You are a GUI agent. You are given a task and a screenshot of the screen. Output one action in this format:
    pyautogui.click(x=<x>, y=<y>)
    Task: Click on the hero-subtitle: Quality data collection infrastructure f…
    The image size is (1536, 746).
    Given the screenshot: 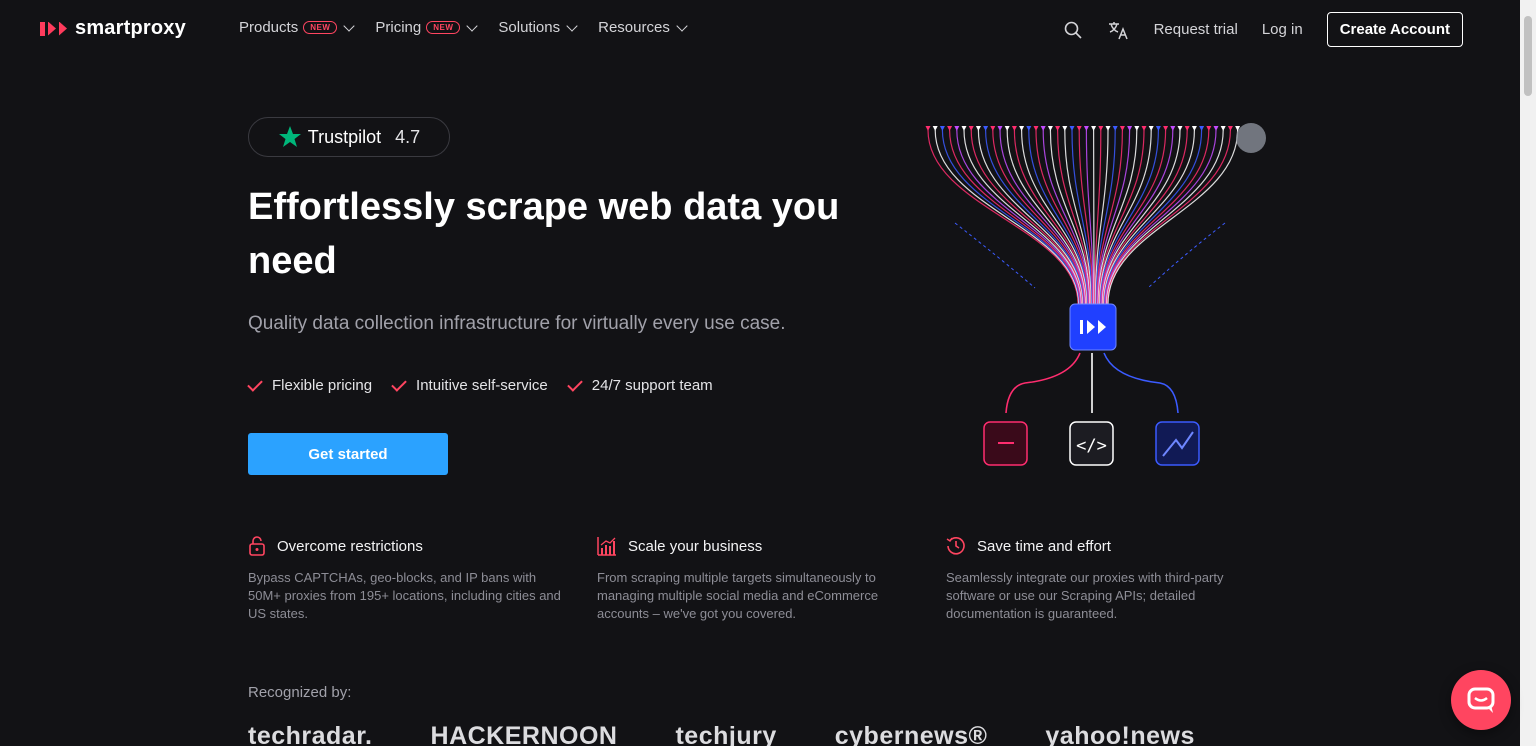 What is the action you would take?
    pyautogui.click(x=517, y=323)
    